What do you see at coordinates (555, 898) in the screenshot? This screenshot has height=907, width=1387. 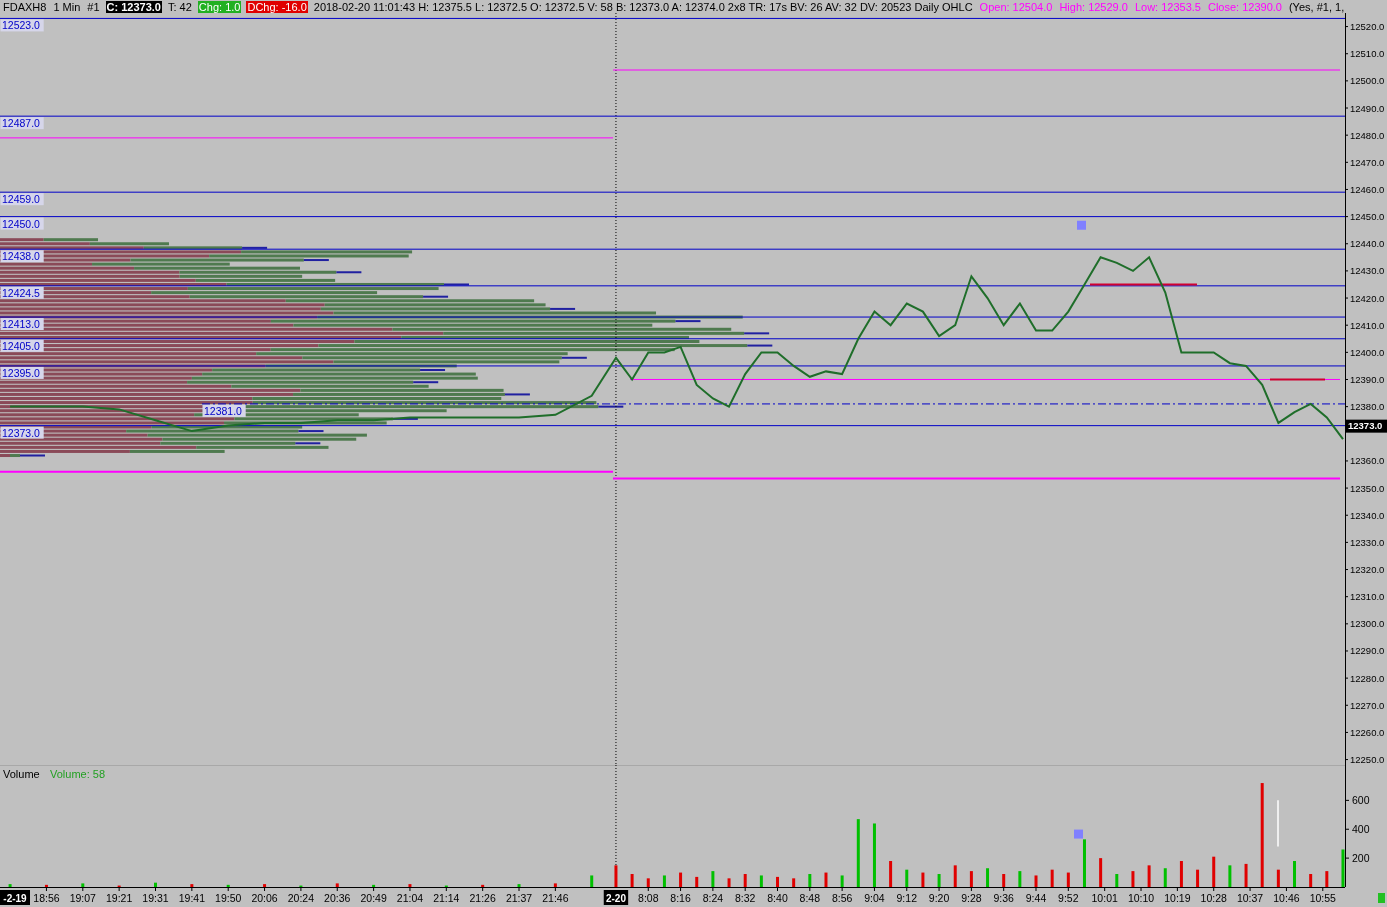 I see `time-label: 21:46` at bounding box center [555, 898].